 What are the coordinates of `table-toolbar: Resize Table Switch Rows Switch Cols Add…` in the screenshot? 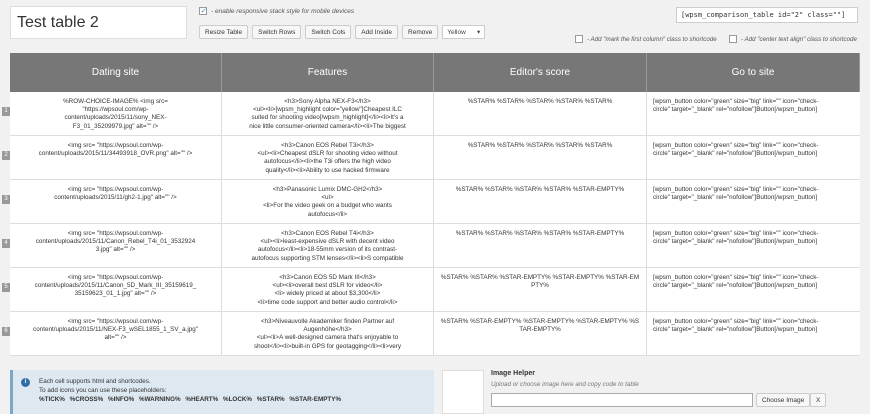 It's located at (342, 32).